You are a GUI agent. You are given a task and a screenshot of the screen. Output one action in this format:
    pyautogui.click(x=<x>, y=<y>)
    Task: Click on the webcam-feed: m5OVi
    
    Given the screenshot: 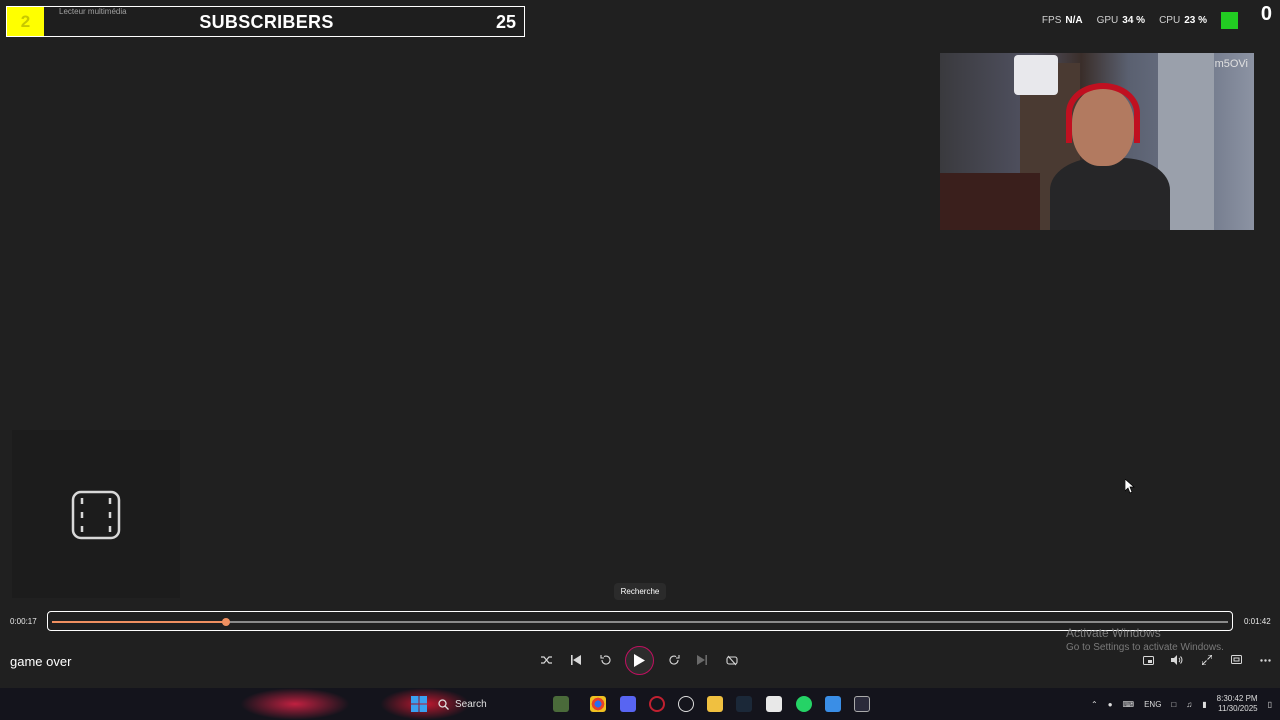 What is the action you would take?
    pyautogui.click(x=1097, y=141)
    